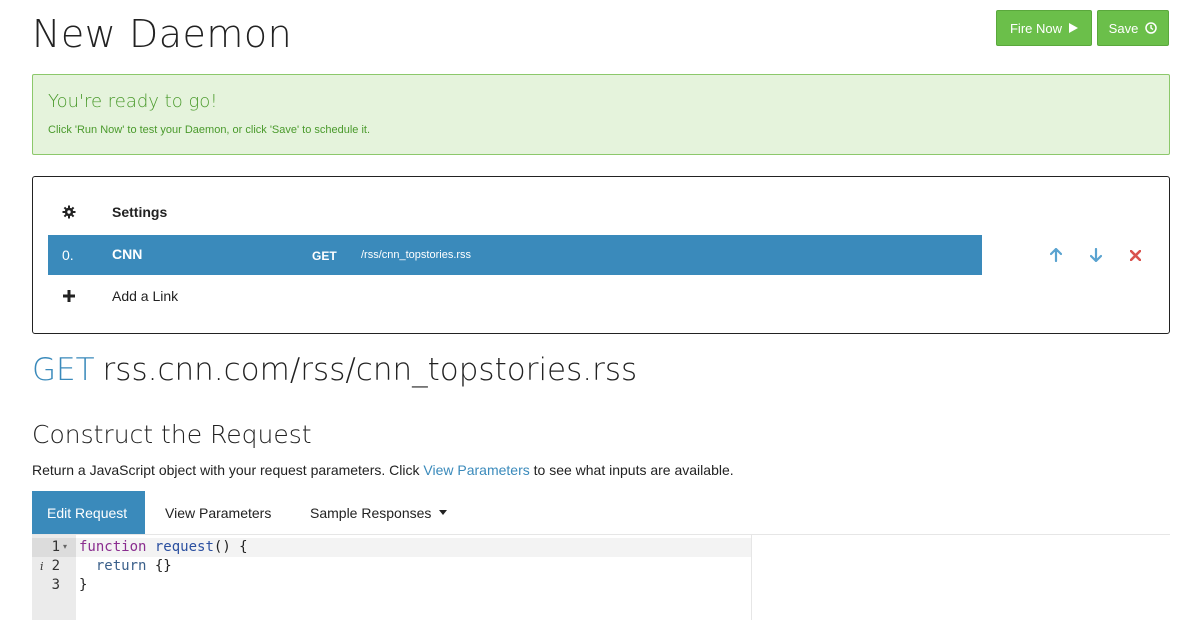 This screenshot has height=620, width=1200. What do you see at coordinates (133, 101) in the screenshot?
I see `alert-title: You're ready to go!` at bounding box center [133, 101].